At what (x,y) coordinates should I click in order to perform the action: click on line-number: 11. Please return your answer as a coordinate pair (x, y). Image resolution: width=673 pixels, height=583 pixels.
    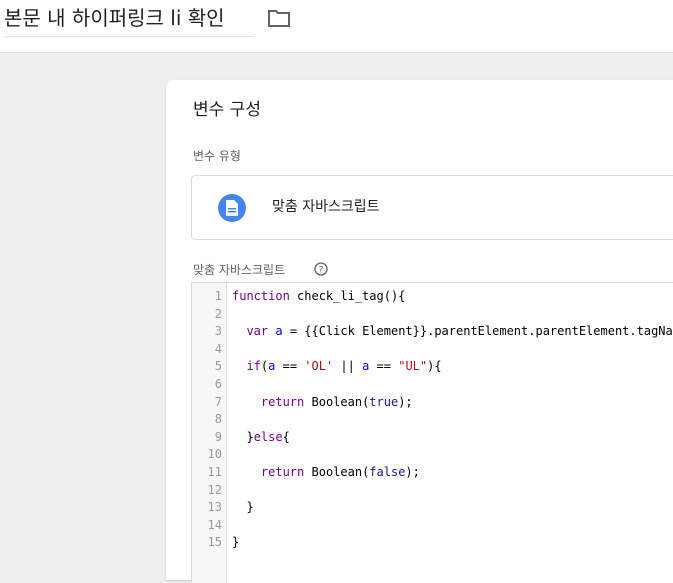
    Looking at the image, I should click on (214, 472).